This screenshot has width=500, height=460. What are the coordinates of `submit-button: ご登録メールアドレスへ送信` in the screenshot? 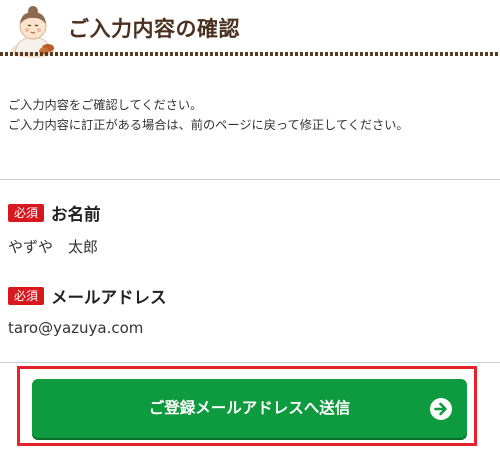 It's located at (249, 408).